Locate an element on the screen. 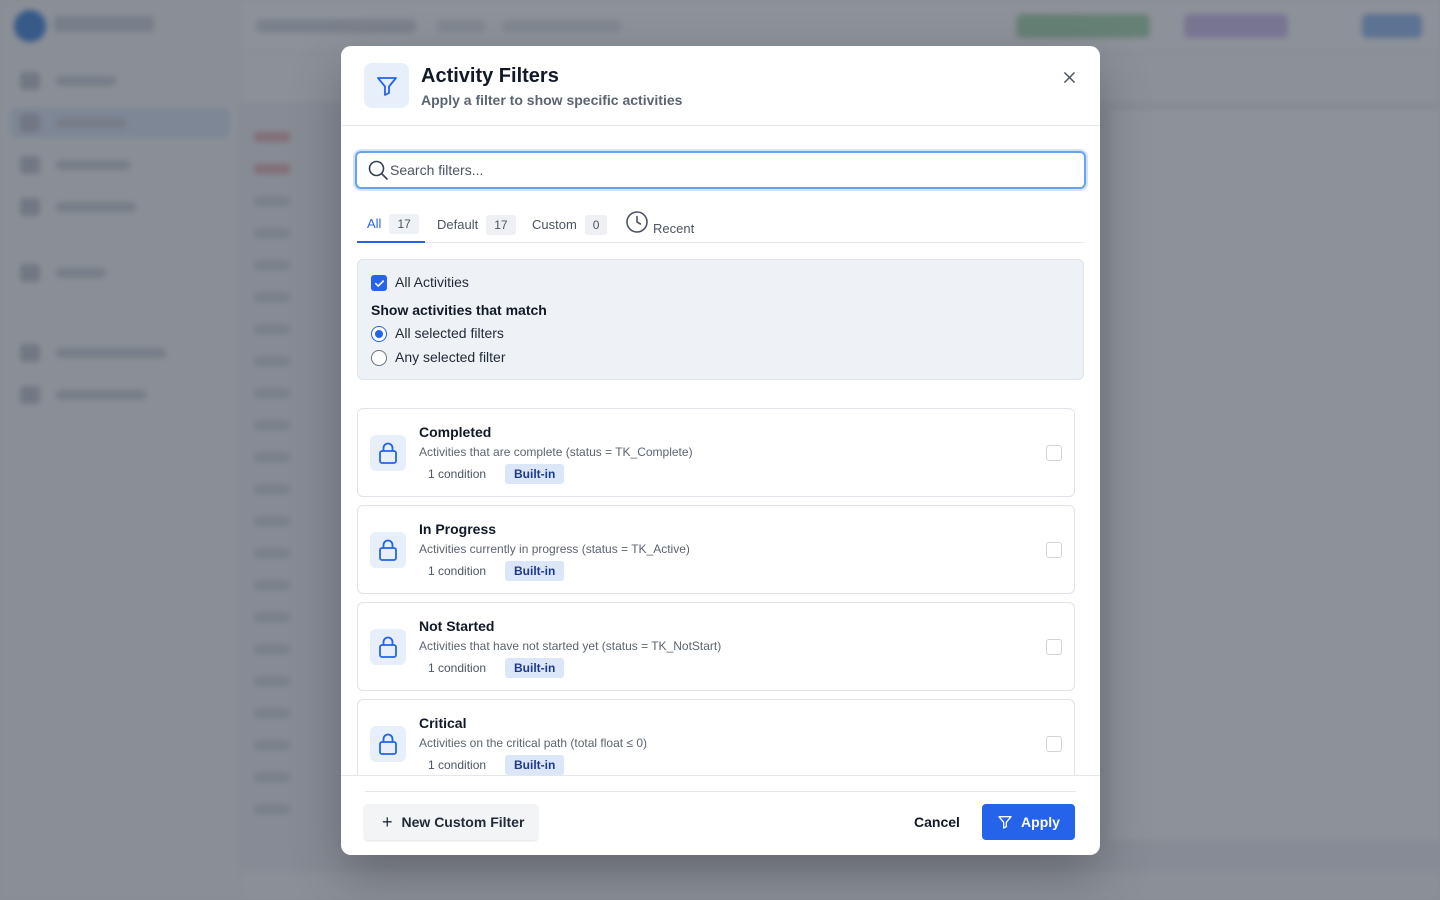 The height and width of the screenshot is (900, 1440). footer-divider is located at coordinates (720, 791).